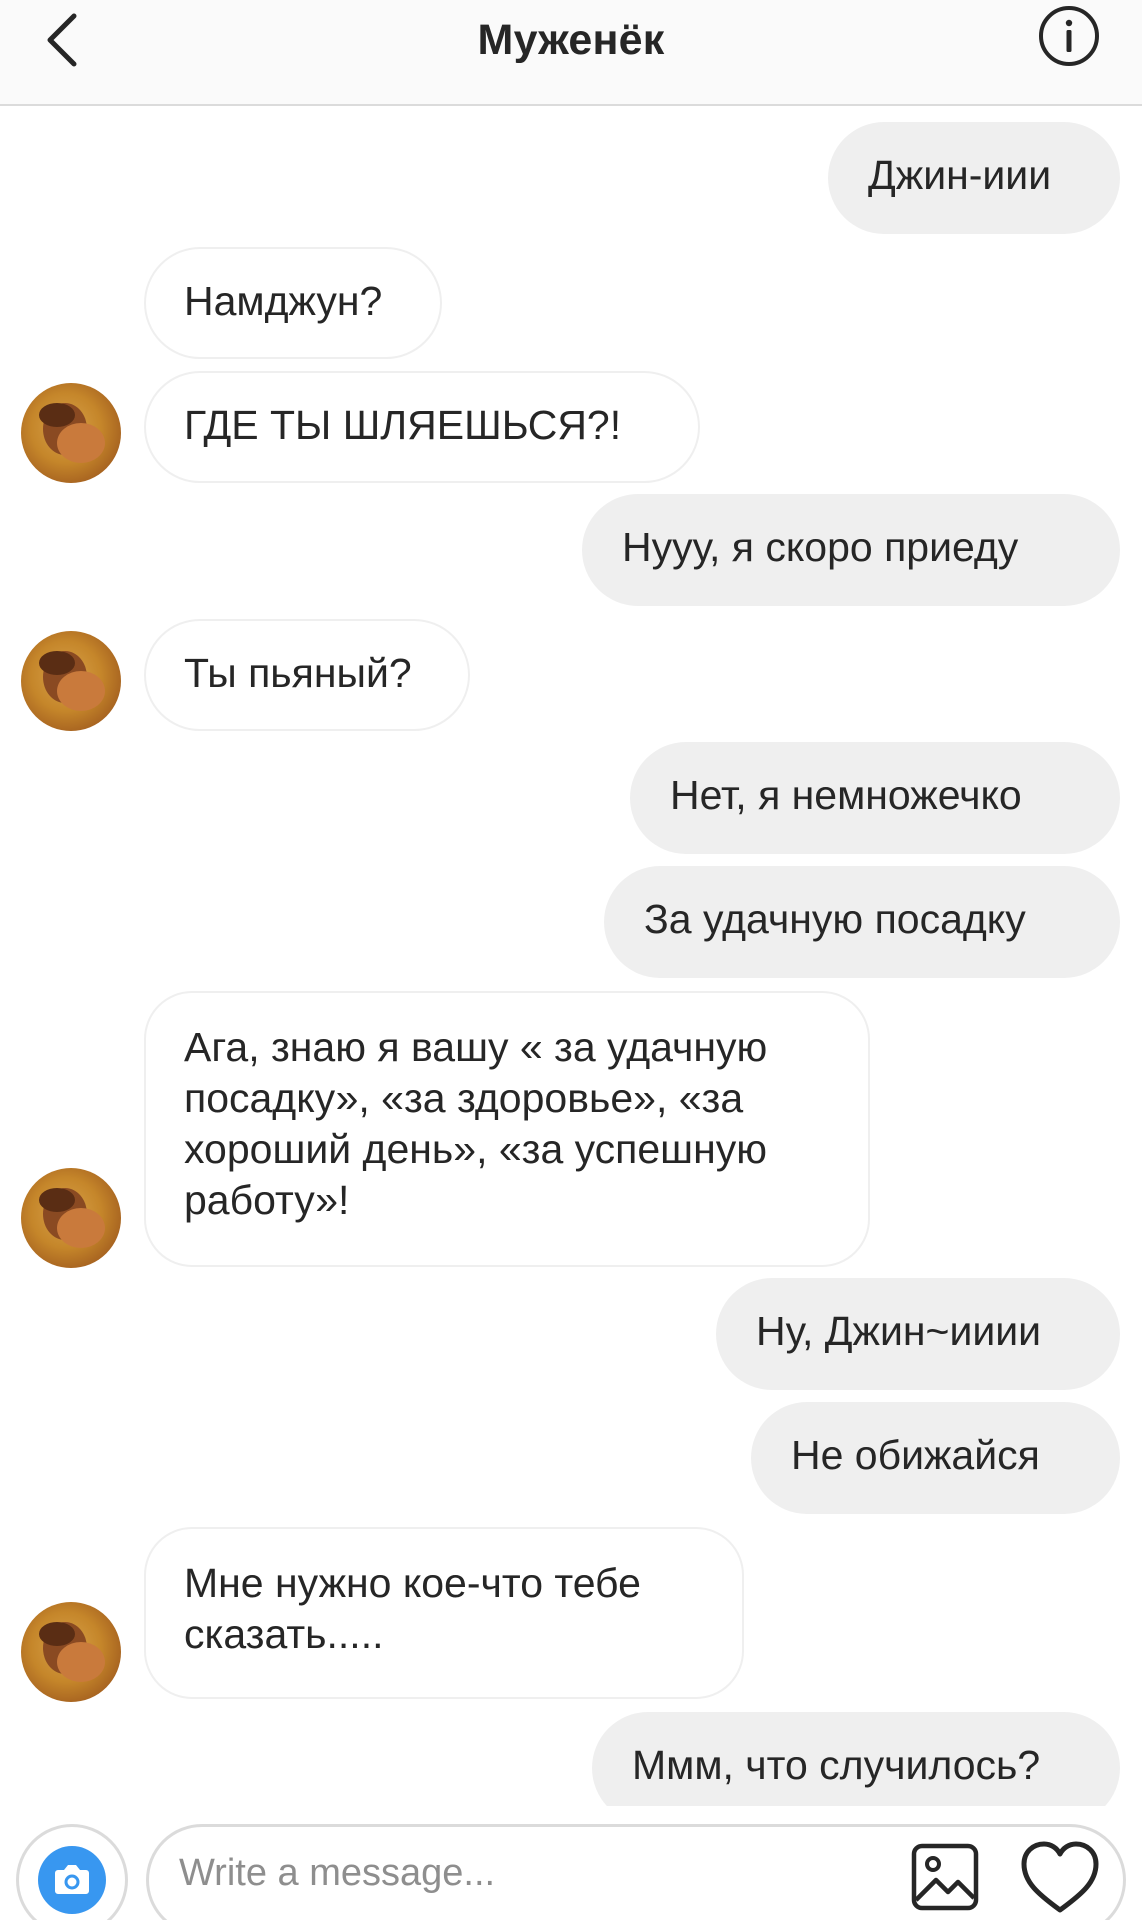 The height and width of the screenshot is (1920, 1142). Describe the element at coordinates (856, 1759) in the screenshot. I see `message-outgoing: Ммм, что случилось?` at that location.